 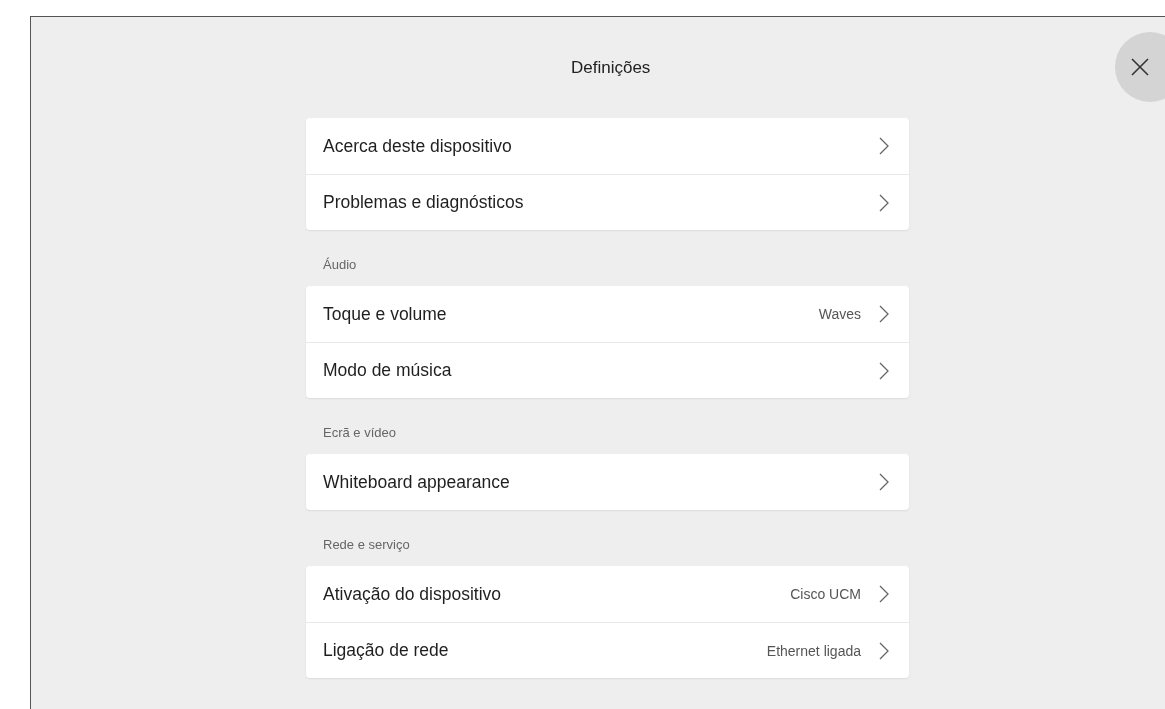 What do you see at coordinates (607, 314) in the screenshot?
I see `settings-item: Toque e volume Waves` at bounding box center [607, 314].